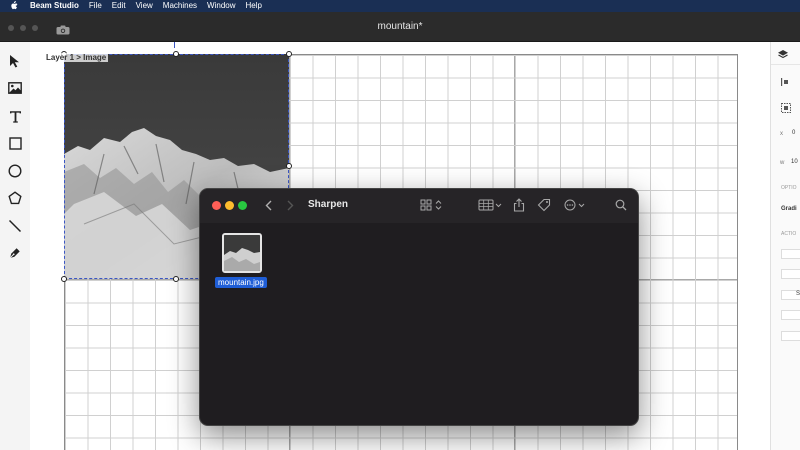 The height and width of the screenshot is (450, 800). I want to click on window-titlebar: mountain*, so click(400, 27).